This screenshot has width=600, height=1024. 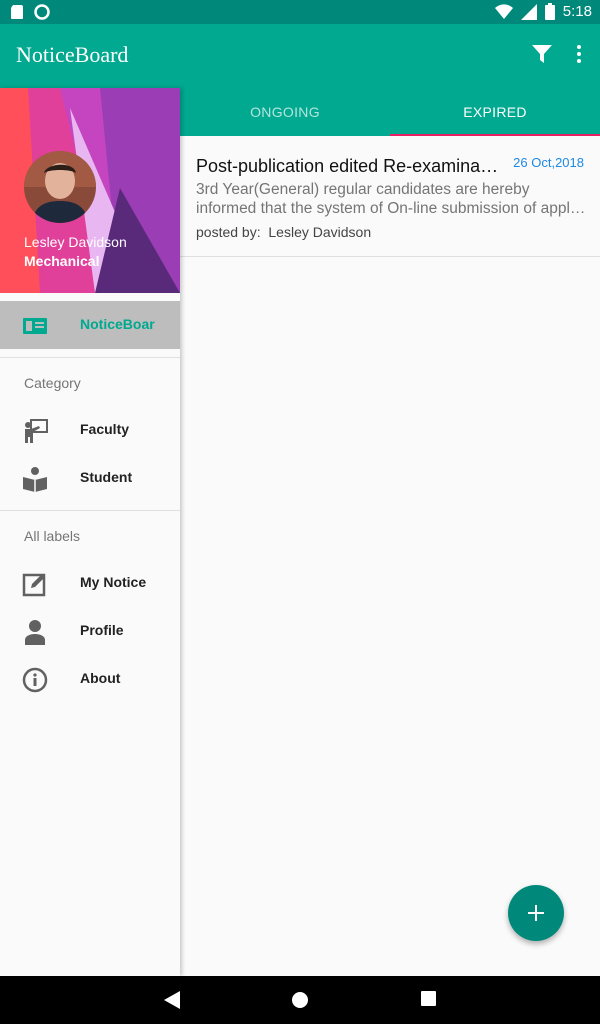 I want to click on avatar, so click(x=60, y=187).